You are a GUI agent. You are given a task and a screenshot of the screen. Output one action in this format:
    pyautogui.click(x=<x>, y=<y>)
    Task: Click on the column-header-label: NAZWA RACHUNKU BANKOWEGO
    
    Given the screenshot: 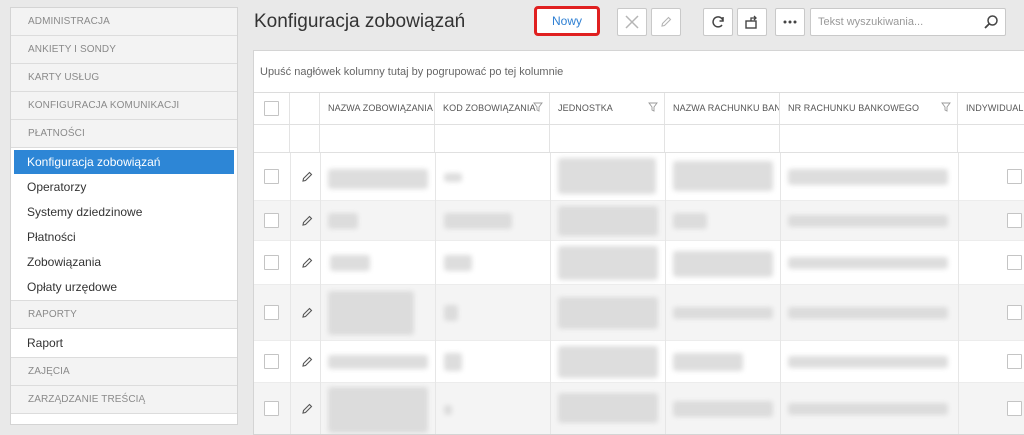 What is the action you would take?
    pyautogui.click(x=726, y=108)
    